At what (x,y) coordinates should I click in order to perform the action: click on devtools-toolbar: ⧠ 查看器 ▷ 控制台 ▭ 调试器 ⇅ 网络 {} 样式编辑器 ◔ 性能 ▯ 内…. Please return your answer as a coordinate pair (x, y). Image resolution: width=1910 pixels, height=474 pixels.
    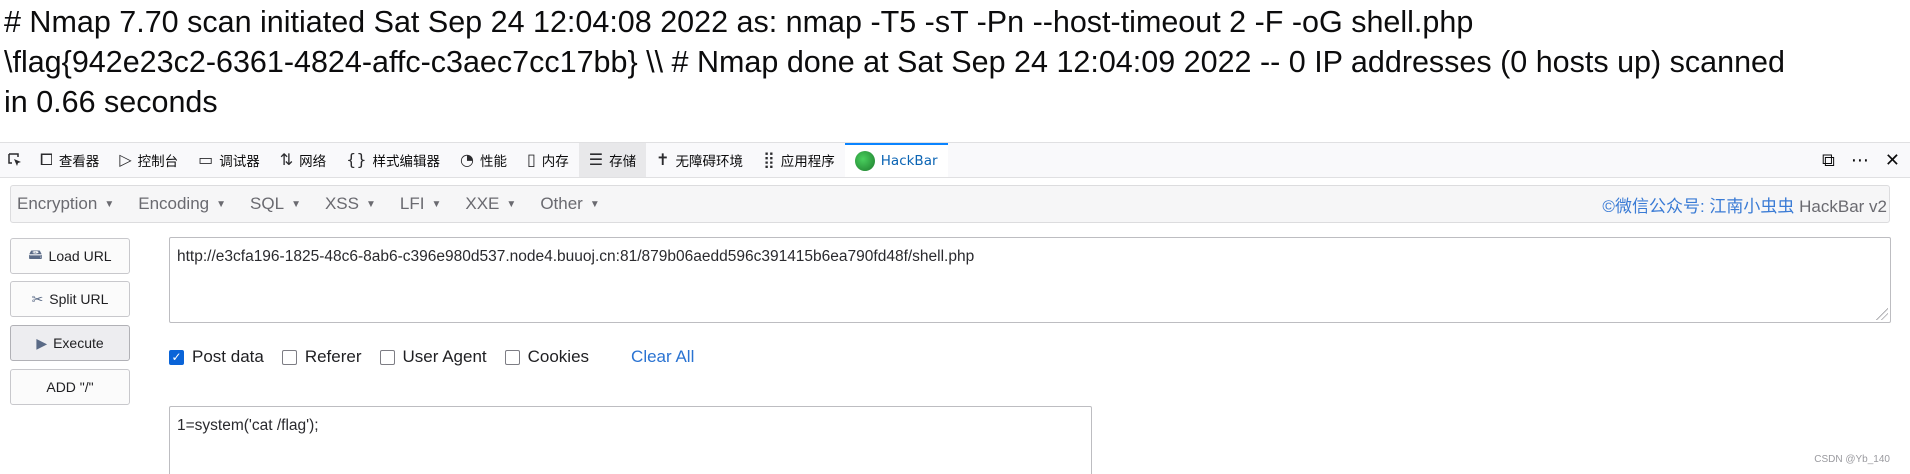
    Looking at the image, I should click on (955, 160).